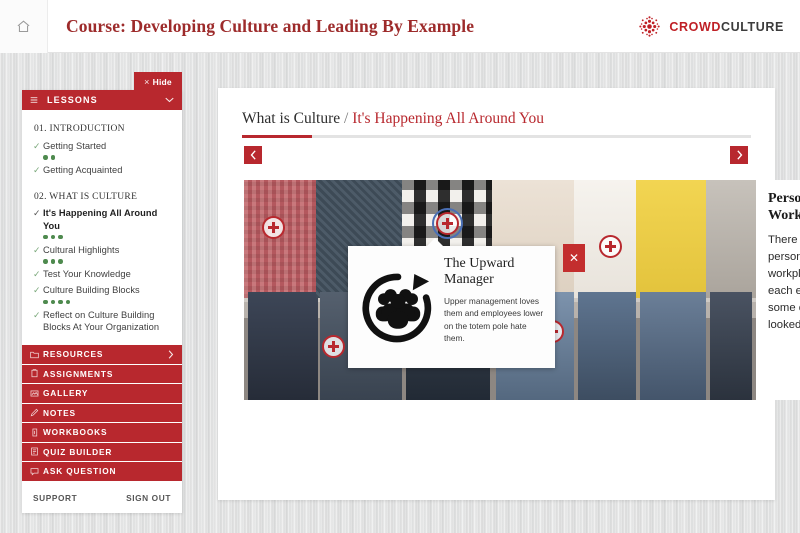  I want to click on people-group-icon, so click(398, 308).